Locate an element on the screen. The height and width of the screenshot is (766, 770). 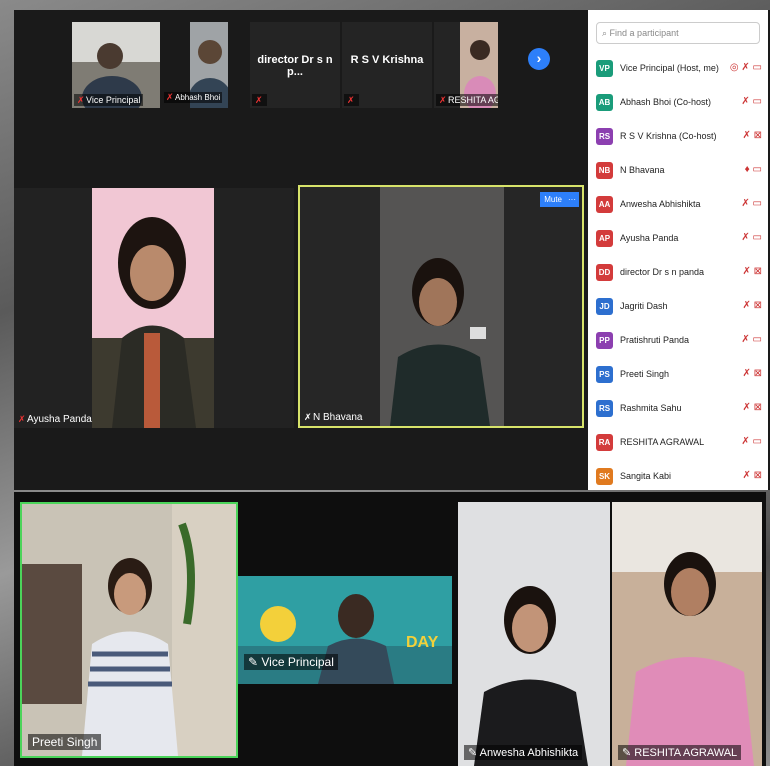
thumb-rsv-krishna: R S V Krishna ✗ is located at coordinates (387, 65).